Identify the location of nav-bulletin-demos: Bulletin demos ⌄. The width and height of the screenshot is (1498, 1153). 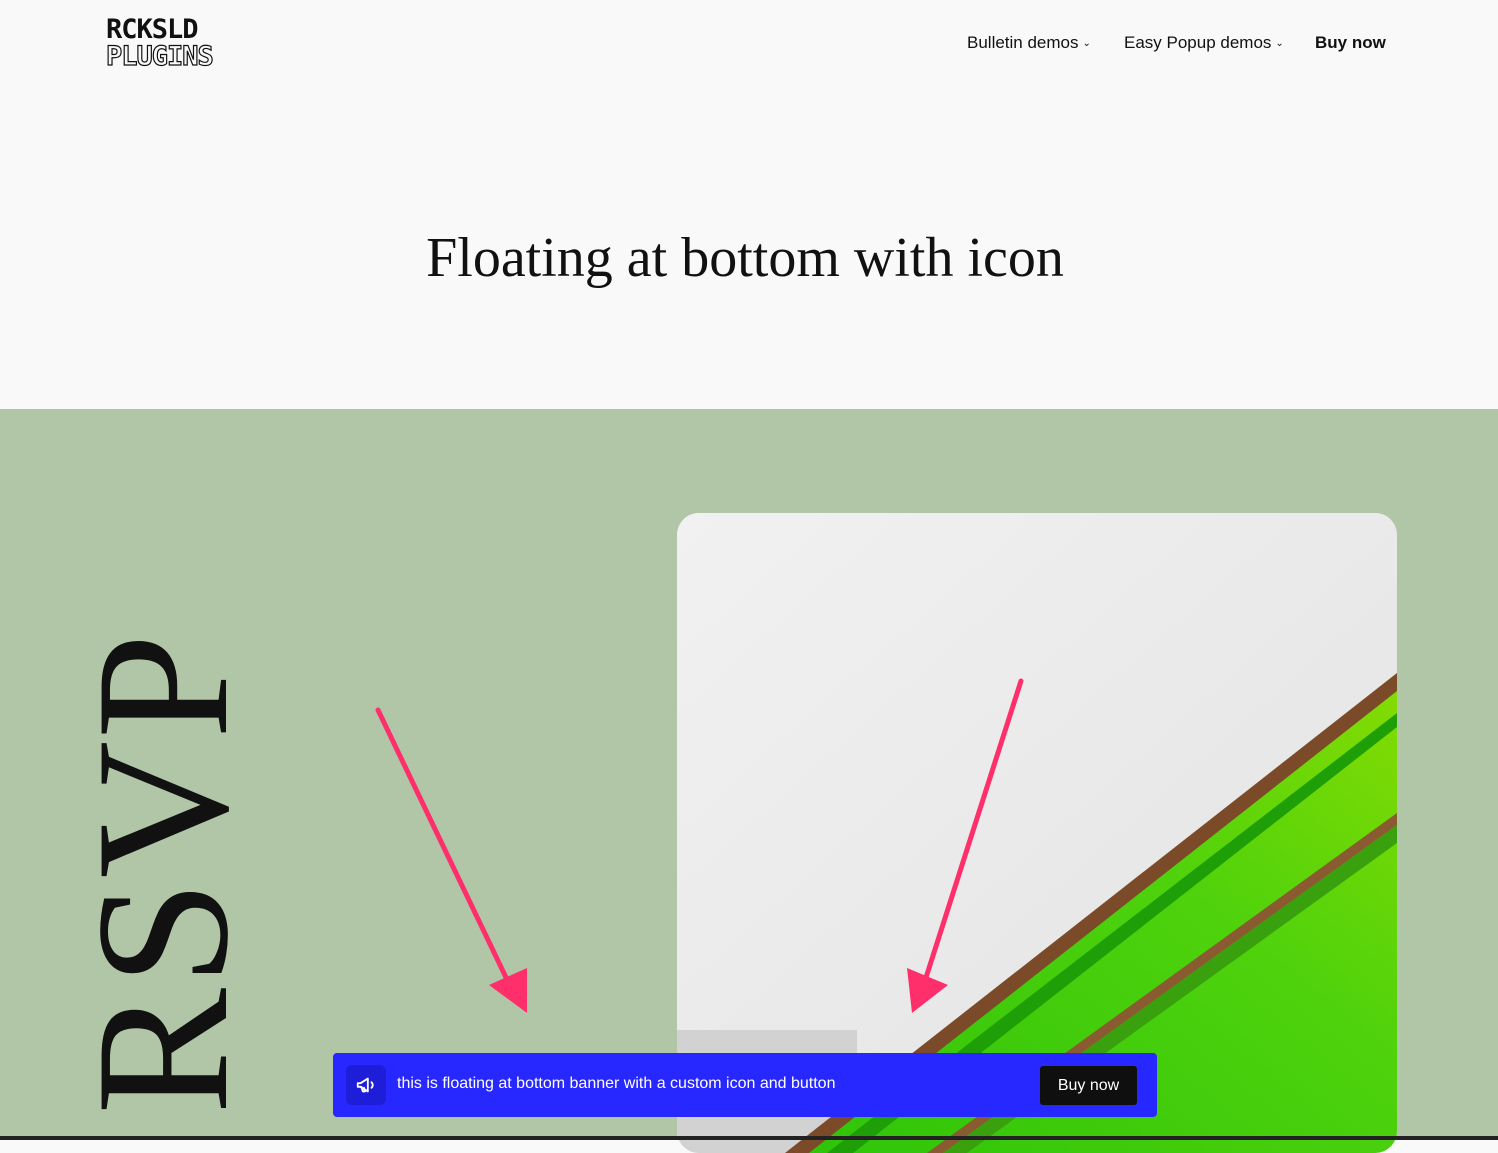
(1029, 43).